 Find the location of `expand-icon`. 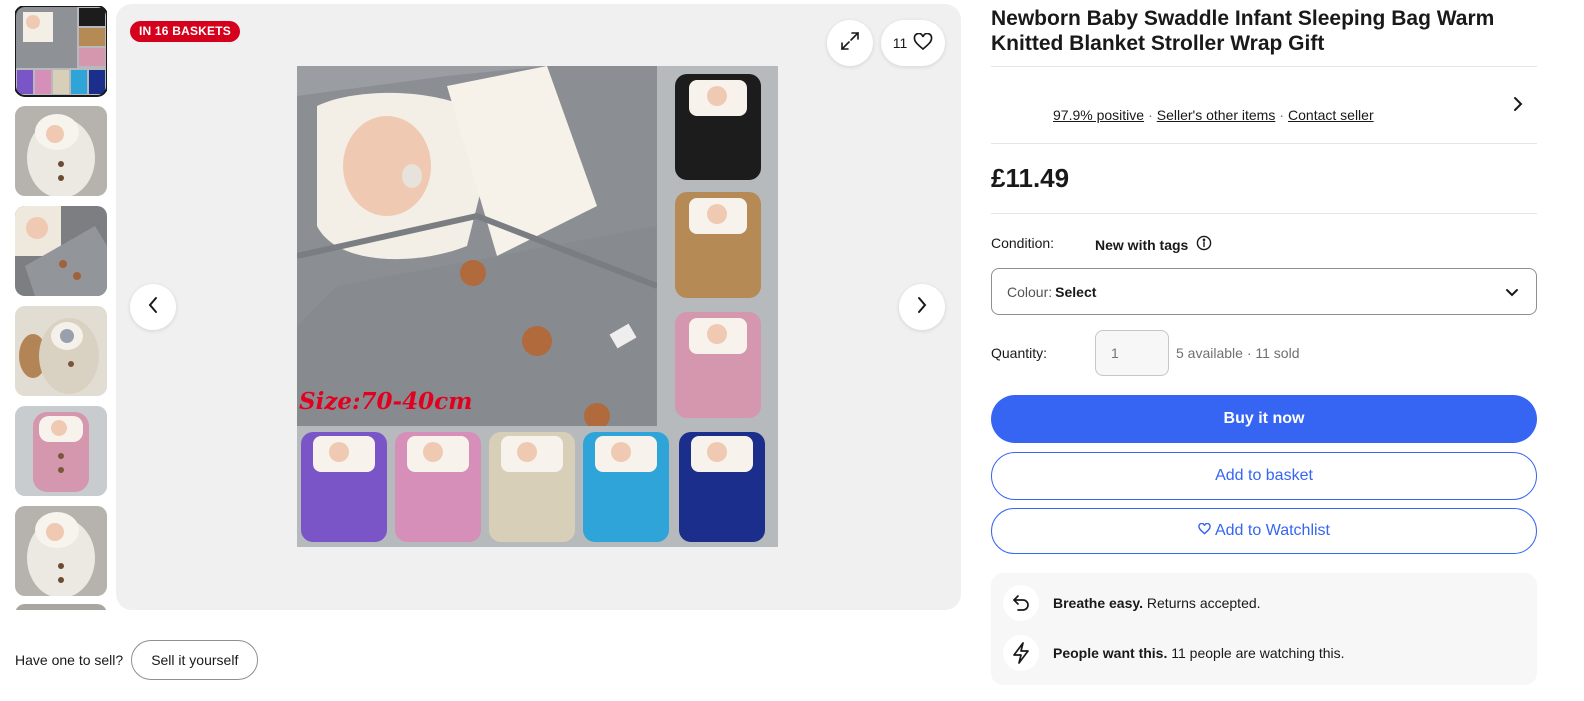

expand-icon is located at coordinates (850, 43).